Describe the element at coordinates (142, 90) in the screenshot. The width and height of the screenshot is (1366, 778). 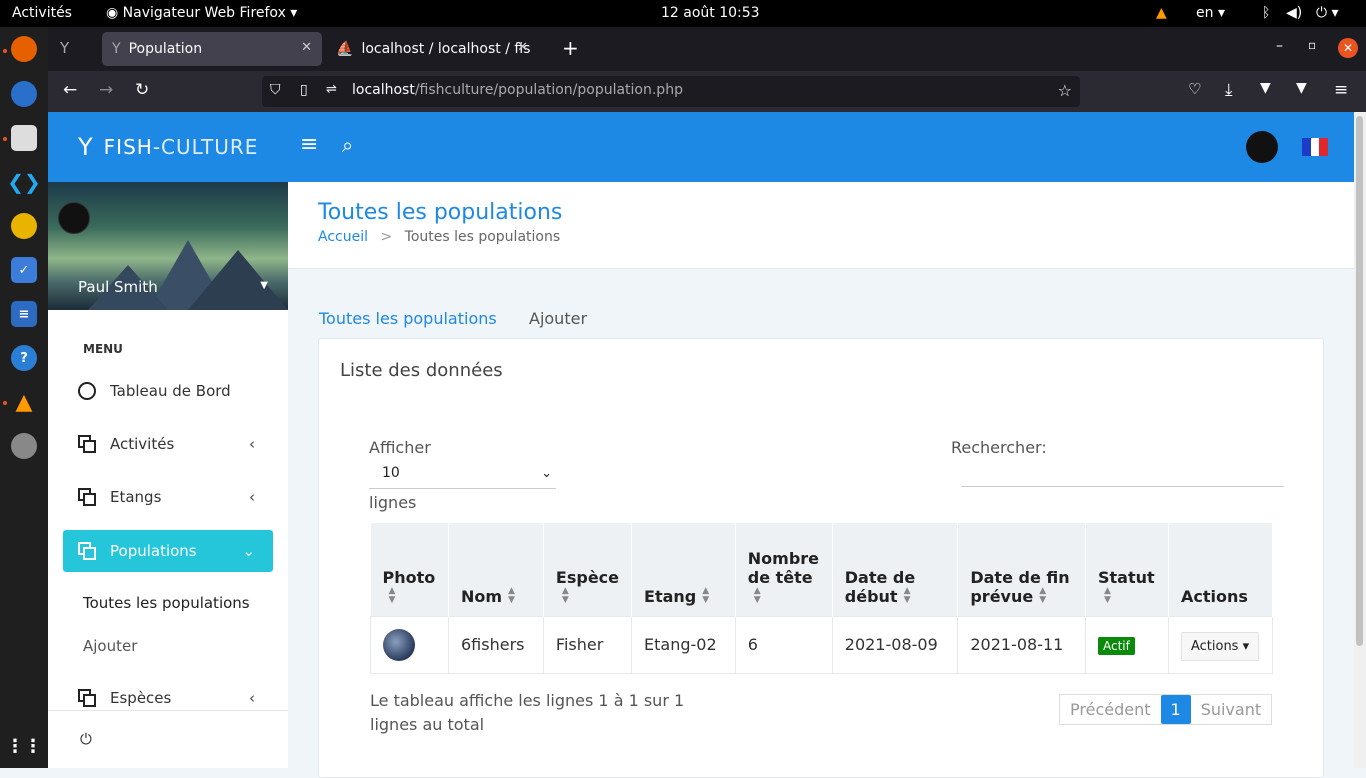
I see `reload-icon: ↻` at that location.